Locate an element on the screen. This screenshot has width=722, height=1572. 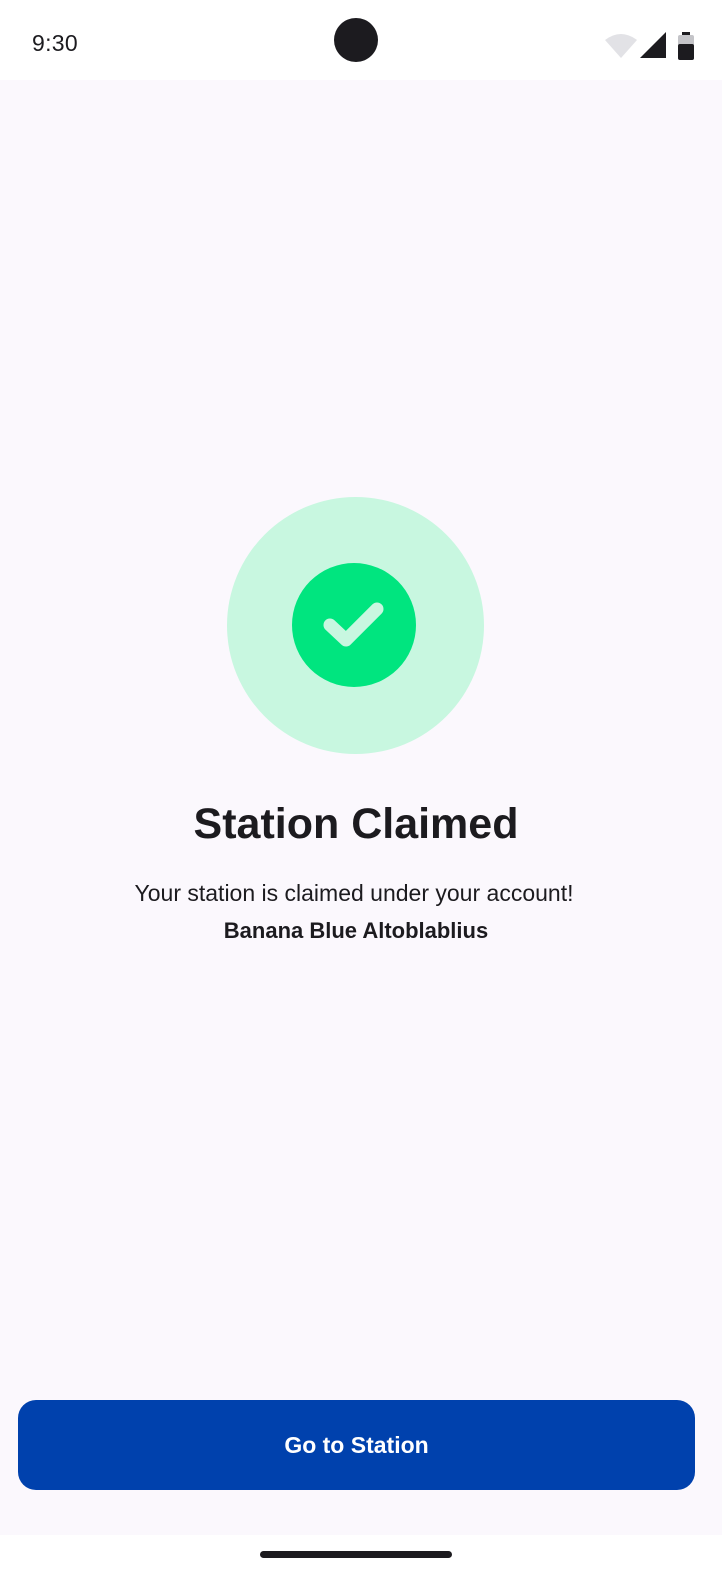
check-circle-icon is located at coordinates (353, 624).